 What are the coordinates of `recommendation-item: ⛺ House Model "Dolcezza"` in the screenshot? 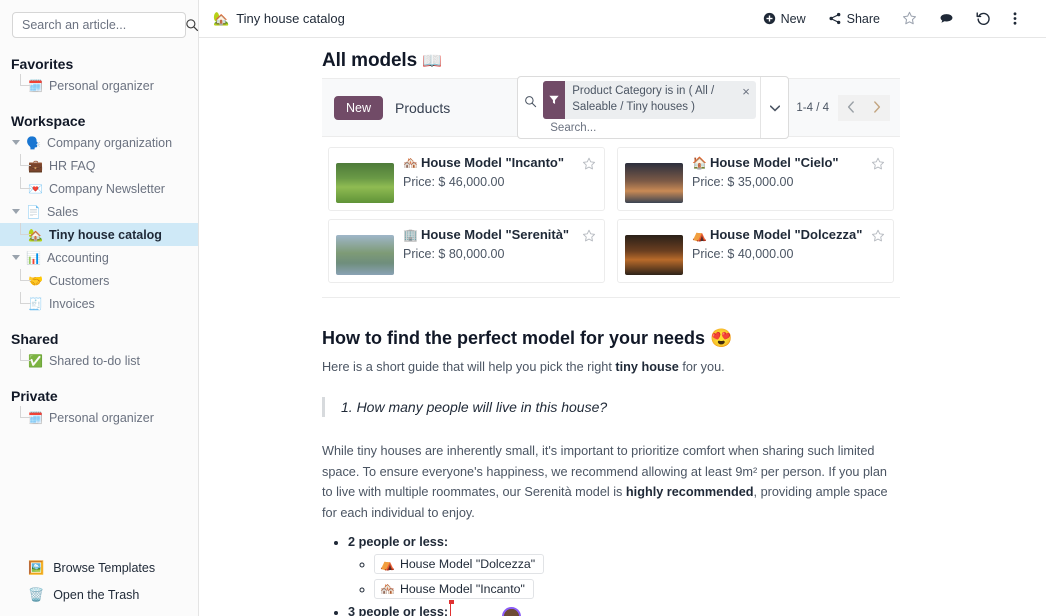 It's located at (637, 564).